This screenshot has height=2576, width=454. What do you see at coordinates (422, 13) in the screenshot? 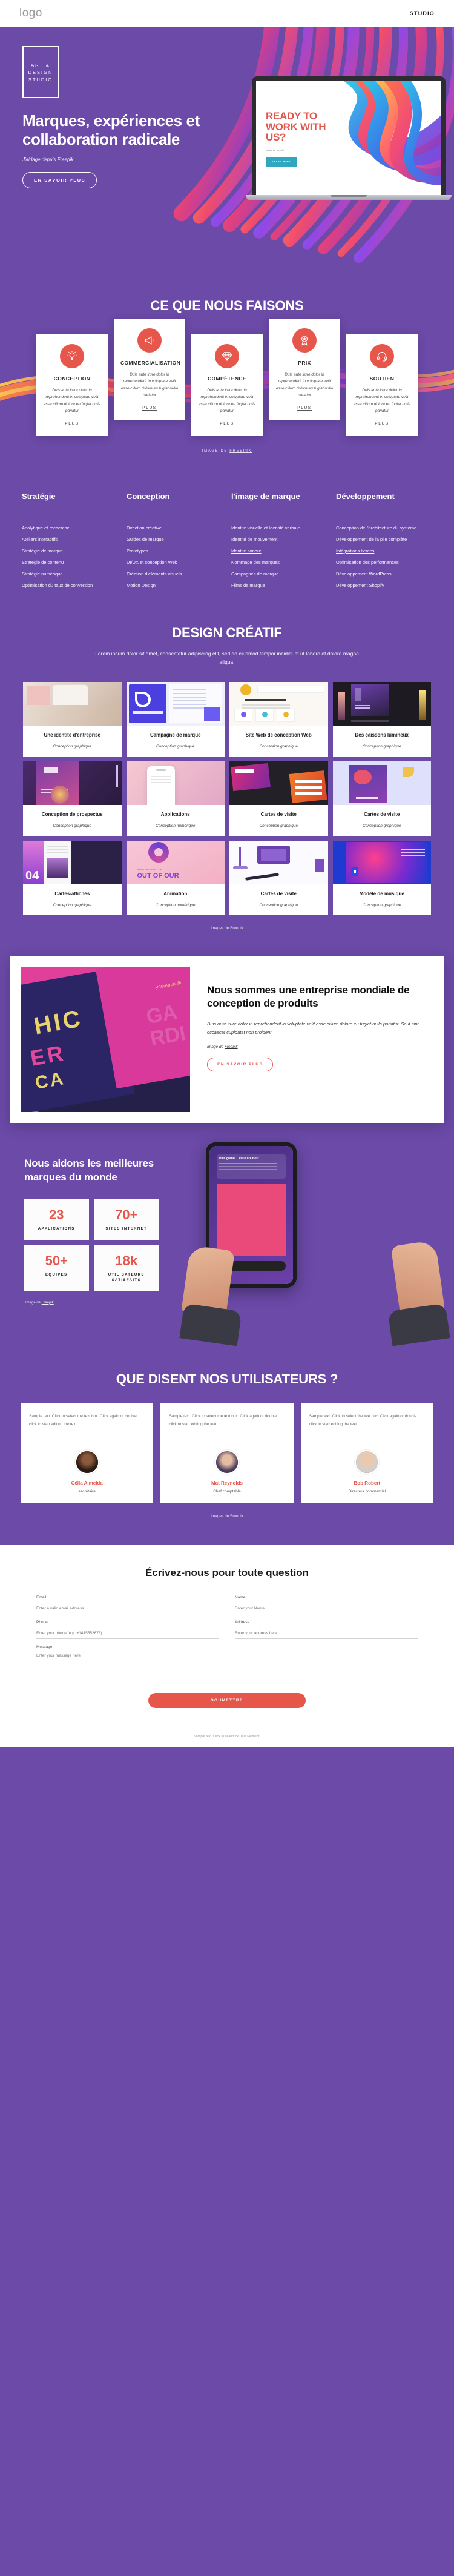
I see `nav-item-studio: STUDIO` at bounding box center [422, 13].